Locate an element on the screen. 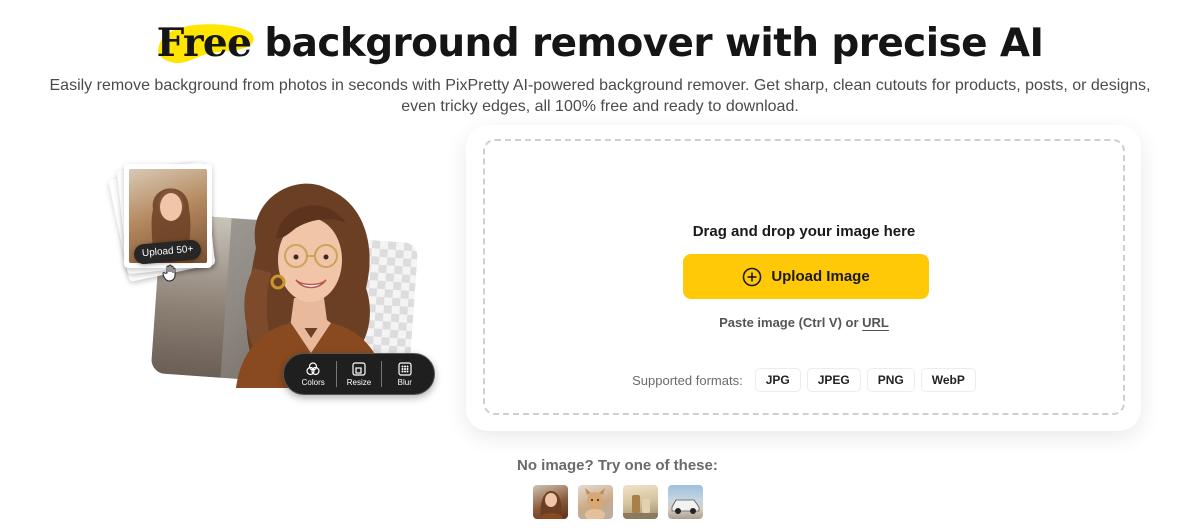 The image size is (1200, 531). tool-resize-label: Resize is located at coordinates (359, 382).